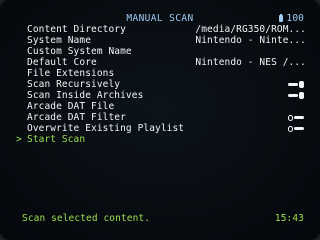  I want to click on menu-item-label: Overwrite Existing Playlist, so click(106, 128).